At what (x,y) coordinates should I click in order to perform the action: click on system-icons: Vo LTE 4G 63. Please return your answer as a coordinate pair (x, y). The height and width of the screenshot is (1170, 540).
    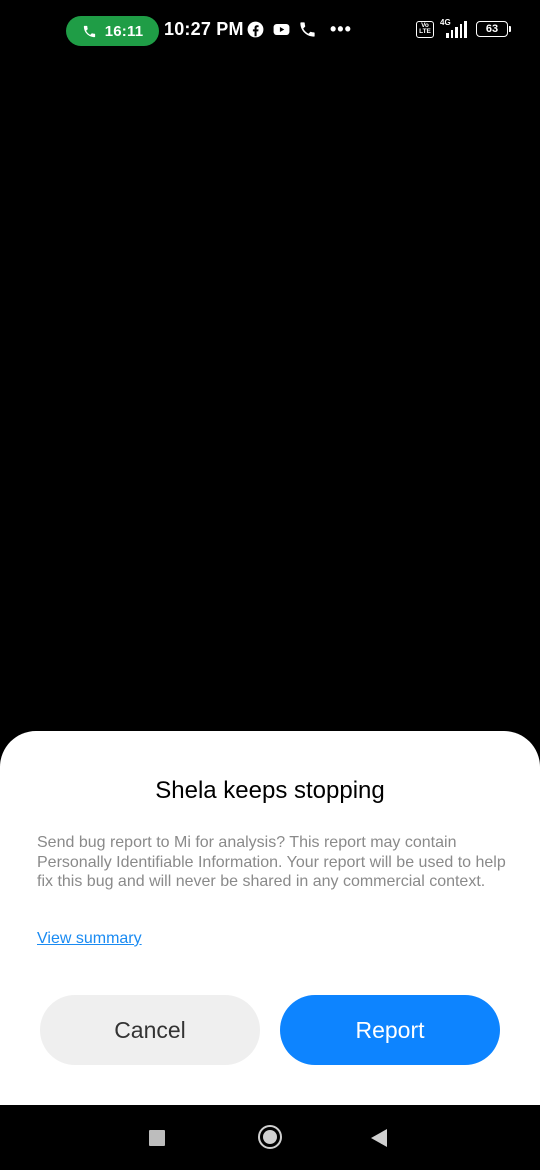
    Looking at the image, I should click on (463, 28).